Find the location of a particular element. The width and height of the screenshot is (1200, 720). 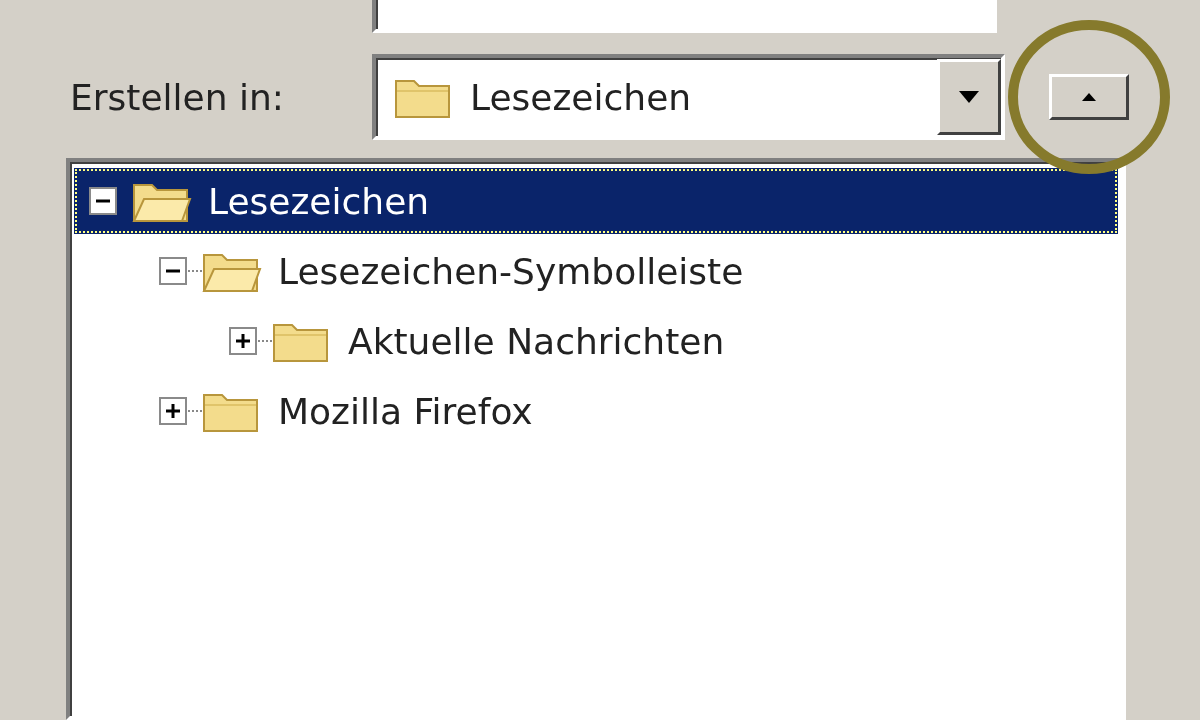

tree-item-label: Lesezeichen-Symbolleiste is located at coordinates (511, 271).